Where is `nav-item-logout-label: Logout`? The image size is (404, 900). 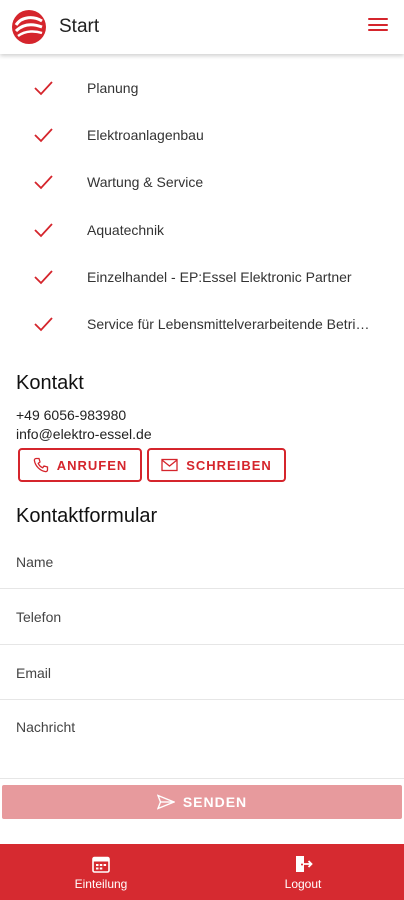 nav-item-logout-label: Logout is located at coordinates (303, 883).